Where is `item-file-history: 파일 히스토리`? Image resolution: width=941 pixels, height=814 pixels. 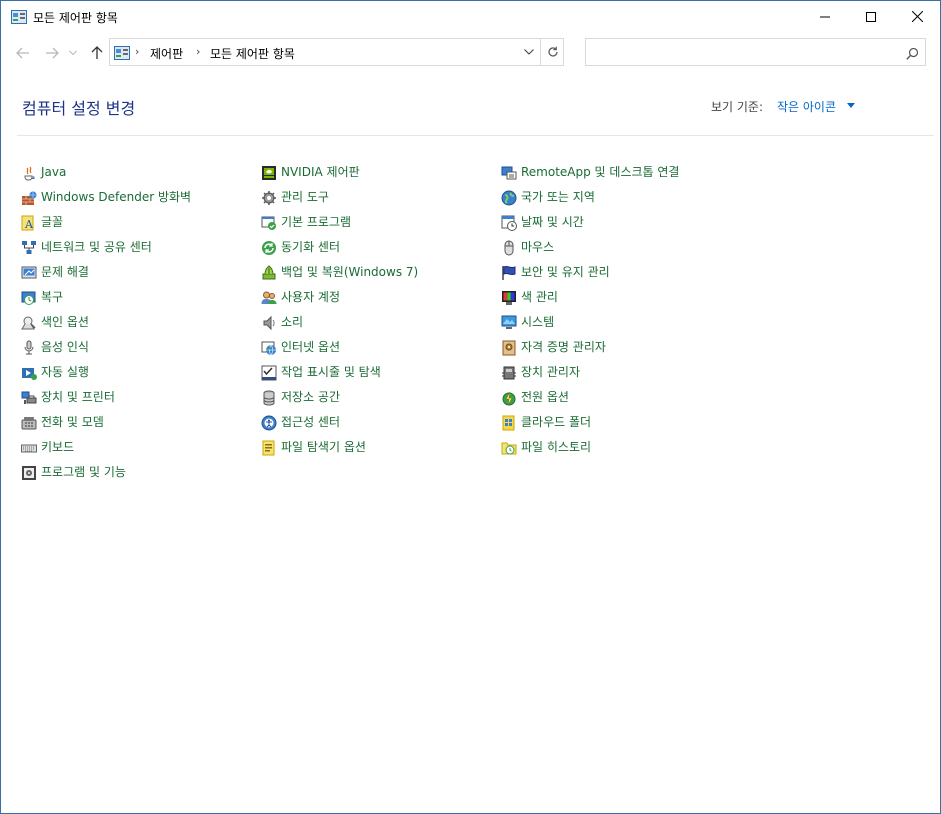
item-file-history: 파일 히스토리 is located at coordinates (590, 451).